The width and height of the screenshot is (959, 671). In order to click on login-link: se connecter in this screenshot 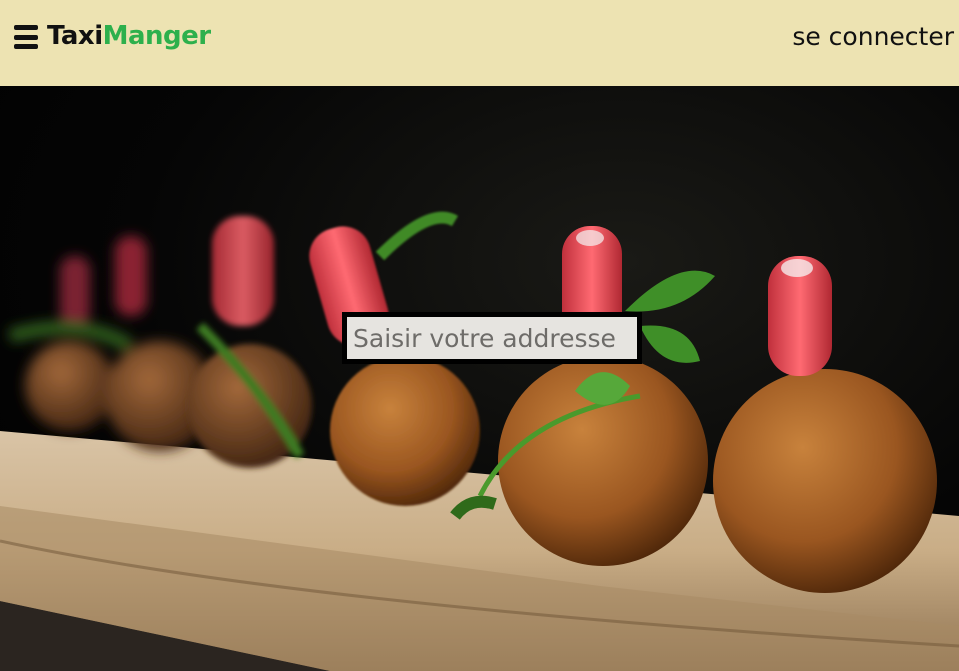, I will do `click(873, 36)`.